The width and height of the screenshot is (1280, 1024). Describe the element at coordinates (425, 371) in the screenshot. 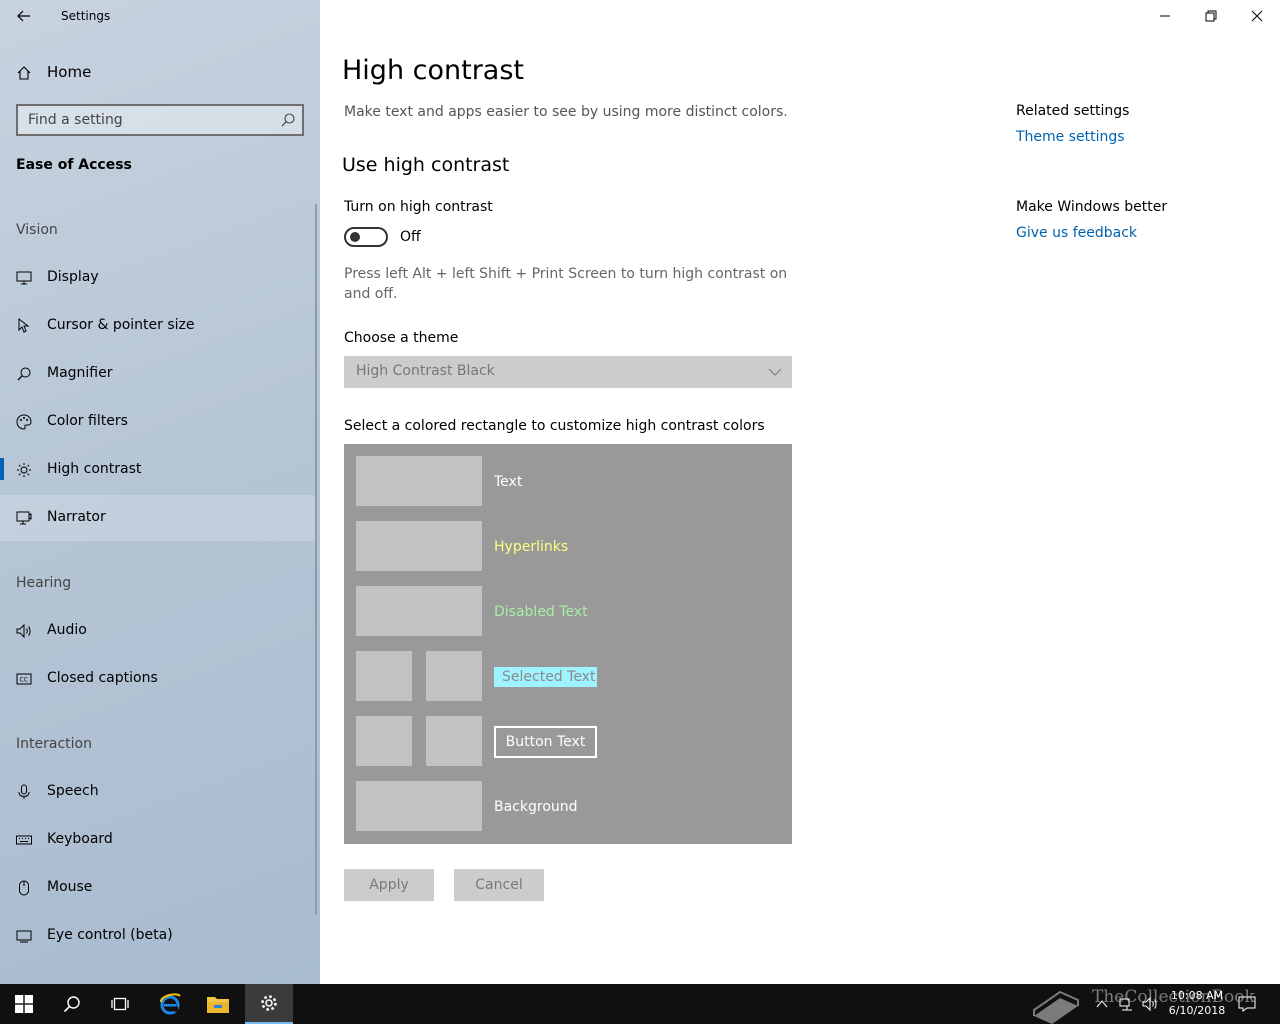

I see `theme-dropdown-value: High Contrast Black` at that location.